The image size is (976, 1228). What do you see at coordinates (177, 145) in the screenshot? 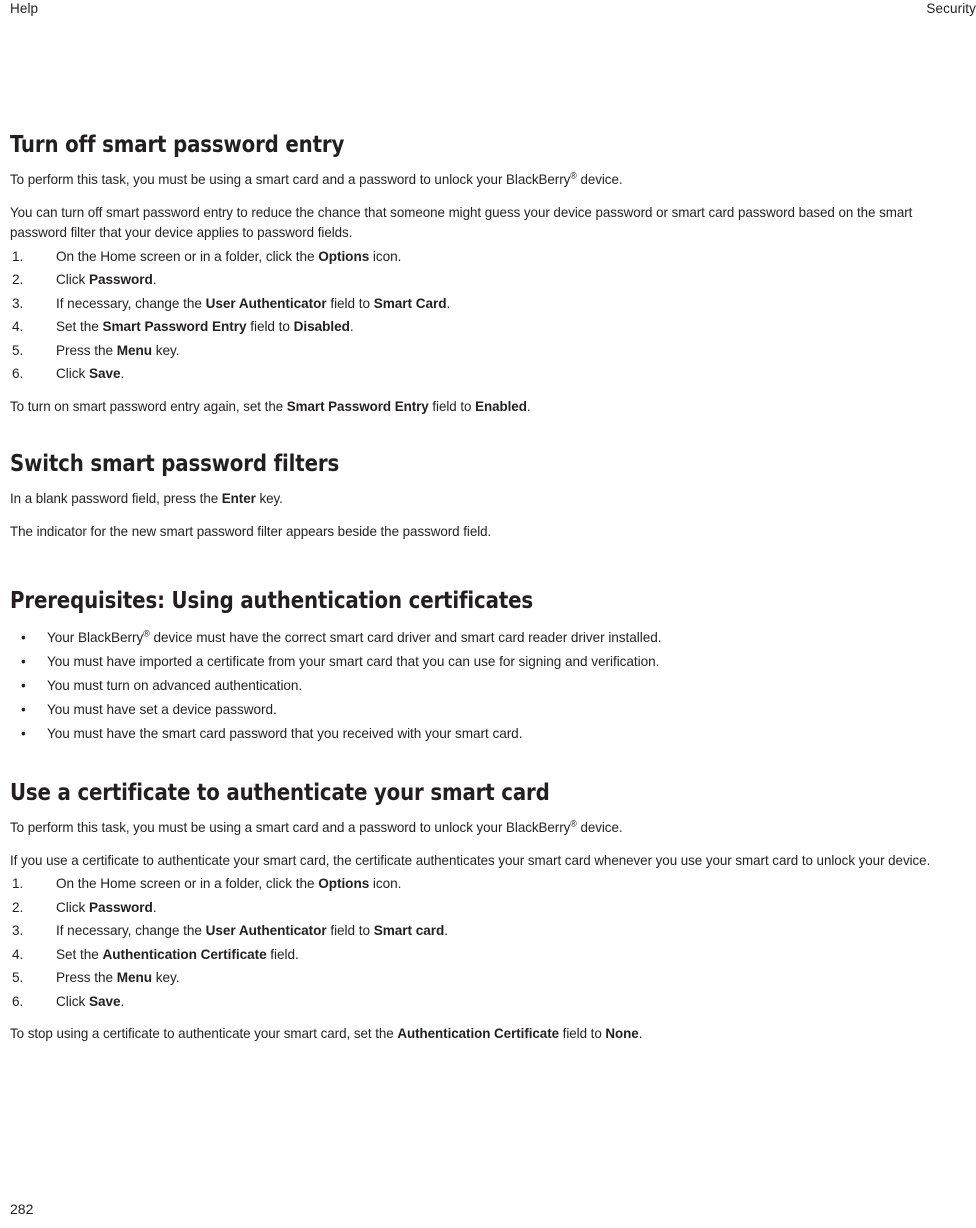
I see `page-title: Turn off smart password entry` at bounding box center [177, 145].